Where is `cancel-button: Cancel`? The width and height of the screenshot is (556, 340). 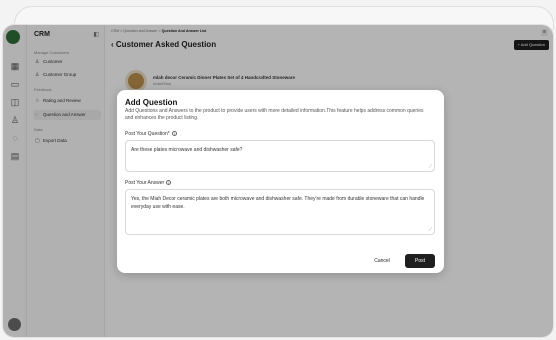
cancel-button: Cancel is located at coordinates (382, 261).